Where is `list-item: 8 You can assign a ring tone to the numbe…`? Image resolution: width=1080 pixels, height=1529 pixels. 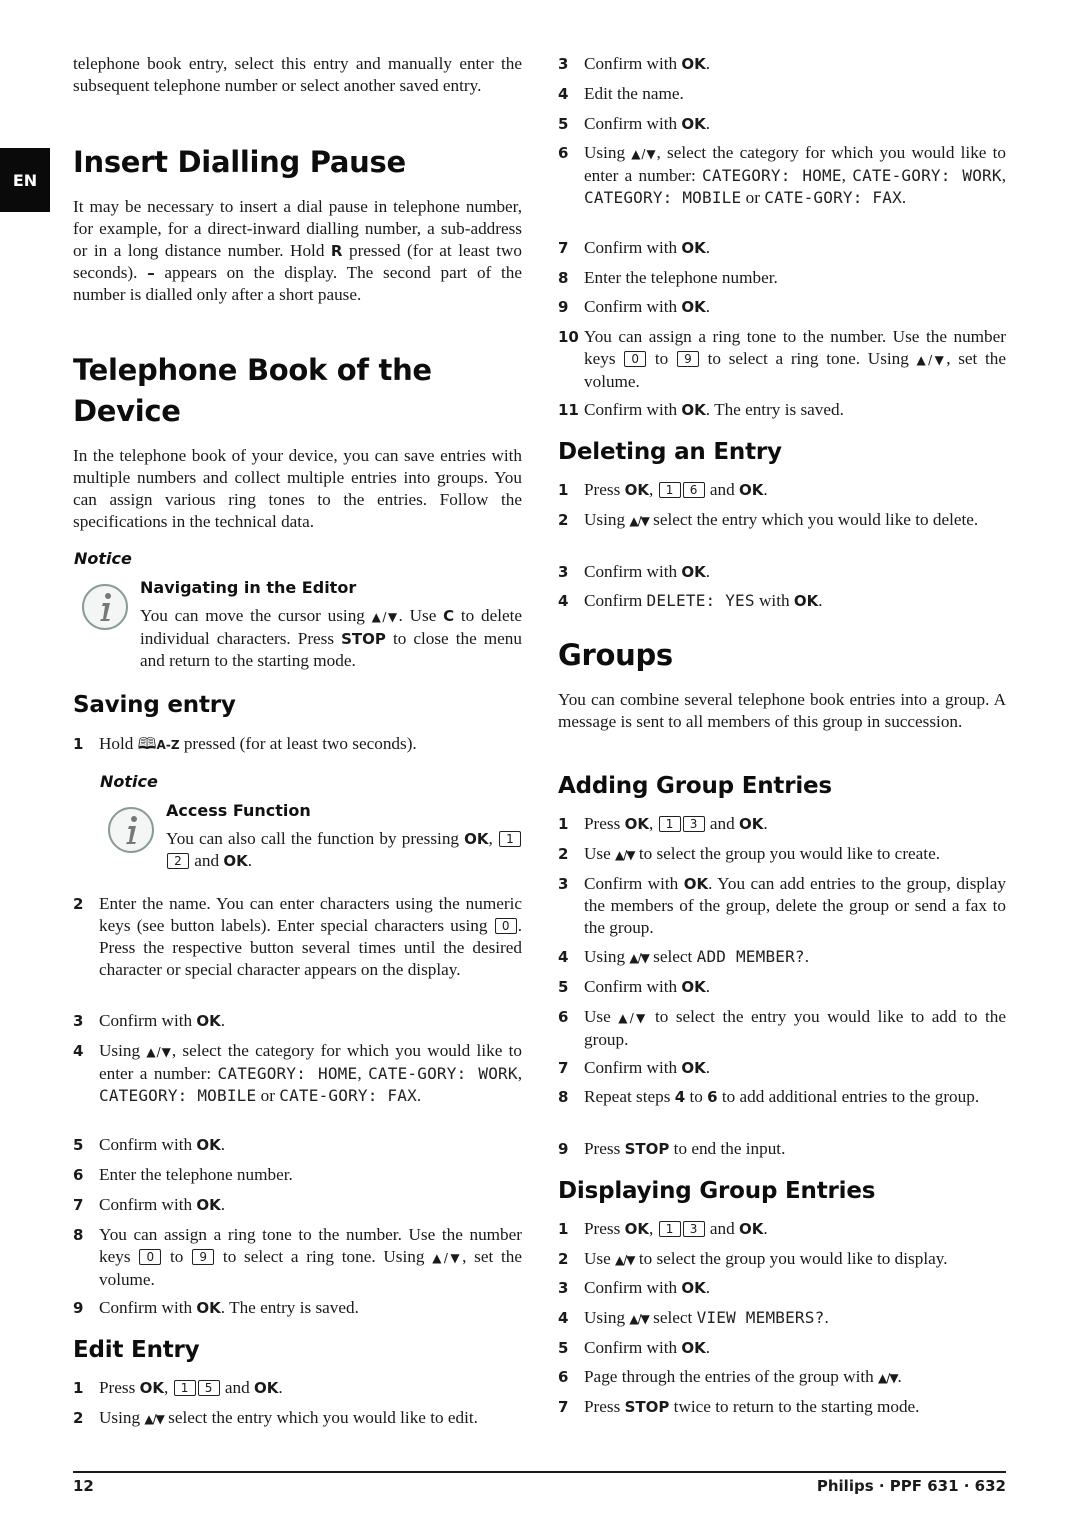
list-item: 8 You can assign a ring tone to the numbe… is located at coordinates (297, 1257).